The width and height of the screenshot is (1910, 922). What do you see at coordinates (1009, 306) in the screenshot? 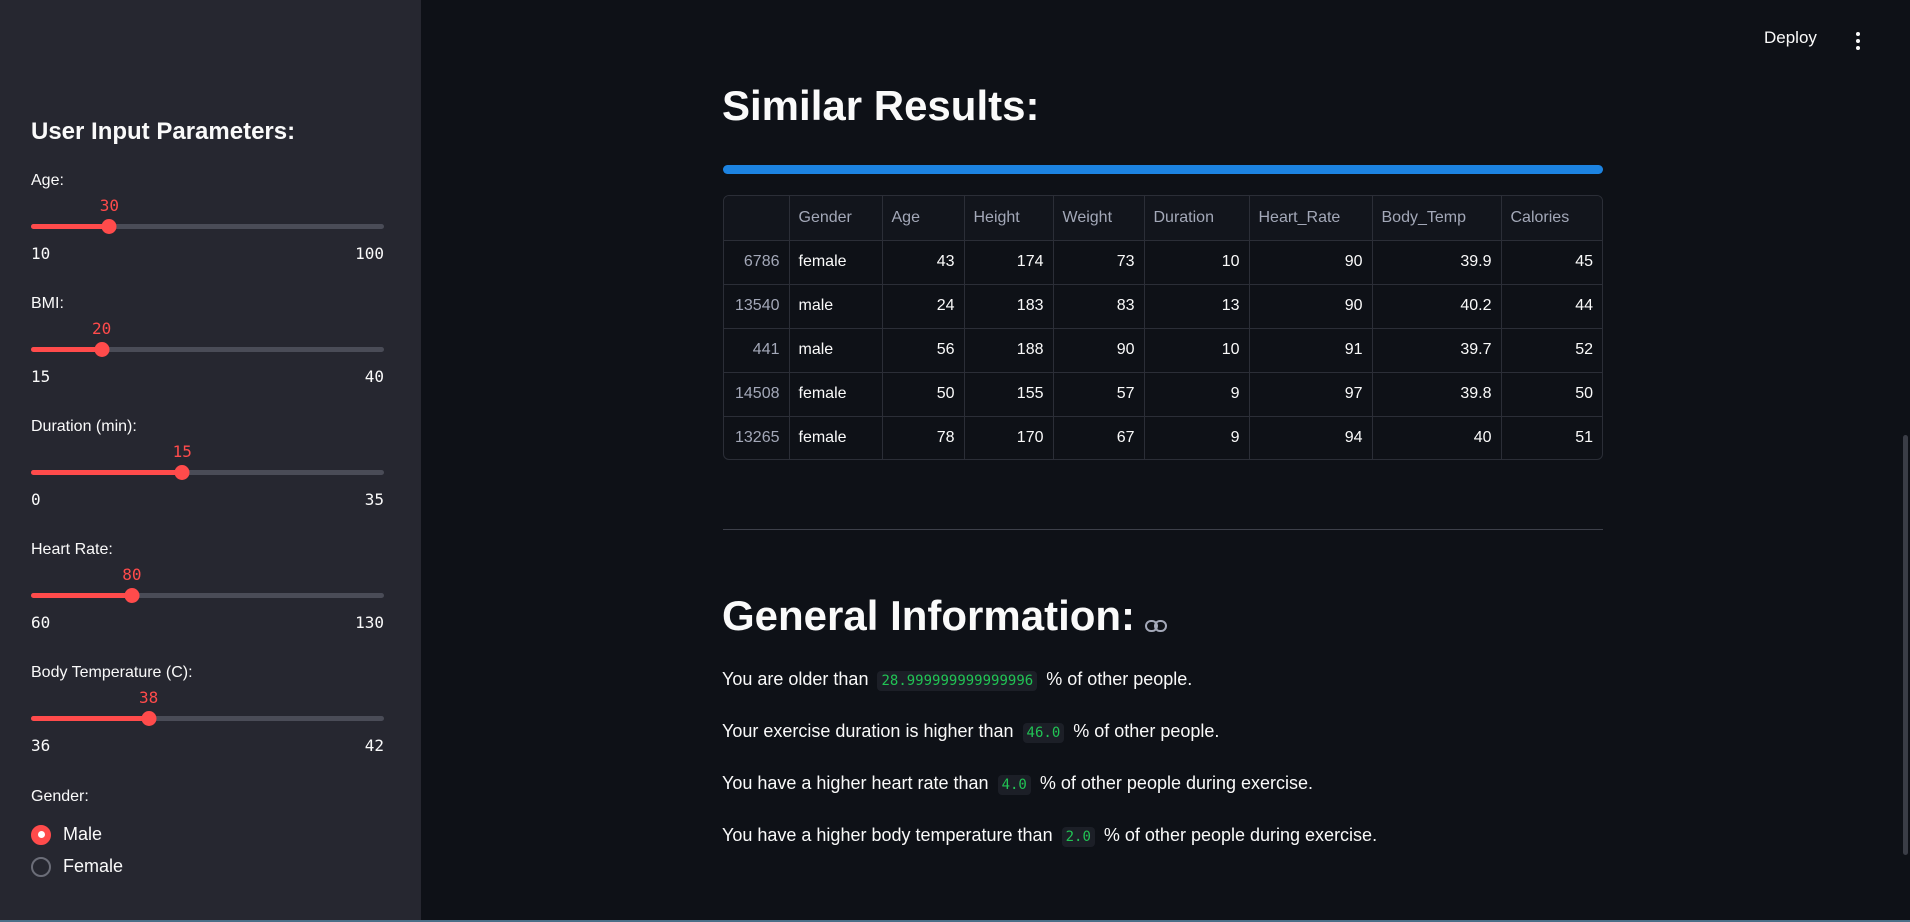
I see `table-cell: 183` at bounding box center [1009, 306].